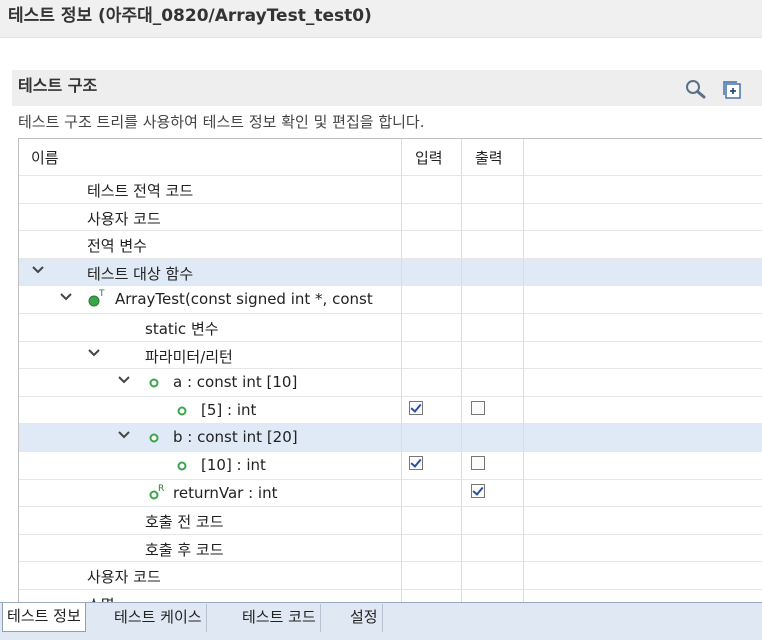 This screenshot has width=762, height=640. What do you see at coordinates (158, 495) in the screenshot?
I see `return-icon: R` at bounding box center [158, 495].